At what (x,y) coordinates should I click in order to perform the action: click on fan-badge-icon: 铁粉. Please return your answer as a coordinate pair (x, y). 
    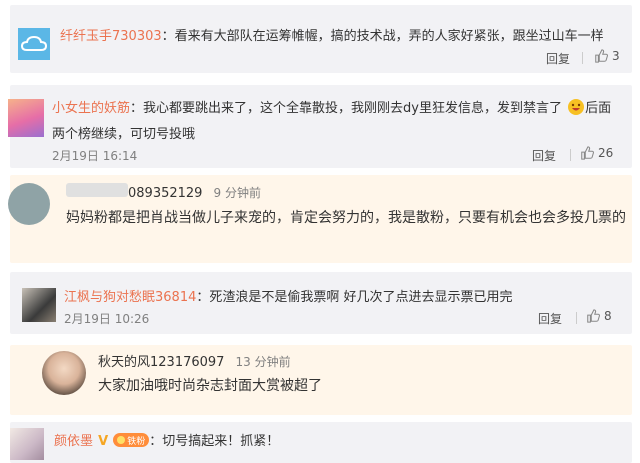
    Looking at the image, I should click on (131, 440).